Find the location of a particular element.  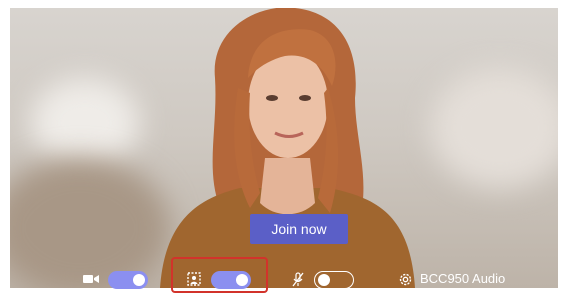

microphone-muted-icon is located at coordinates (298, 279).